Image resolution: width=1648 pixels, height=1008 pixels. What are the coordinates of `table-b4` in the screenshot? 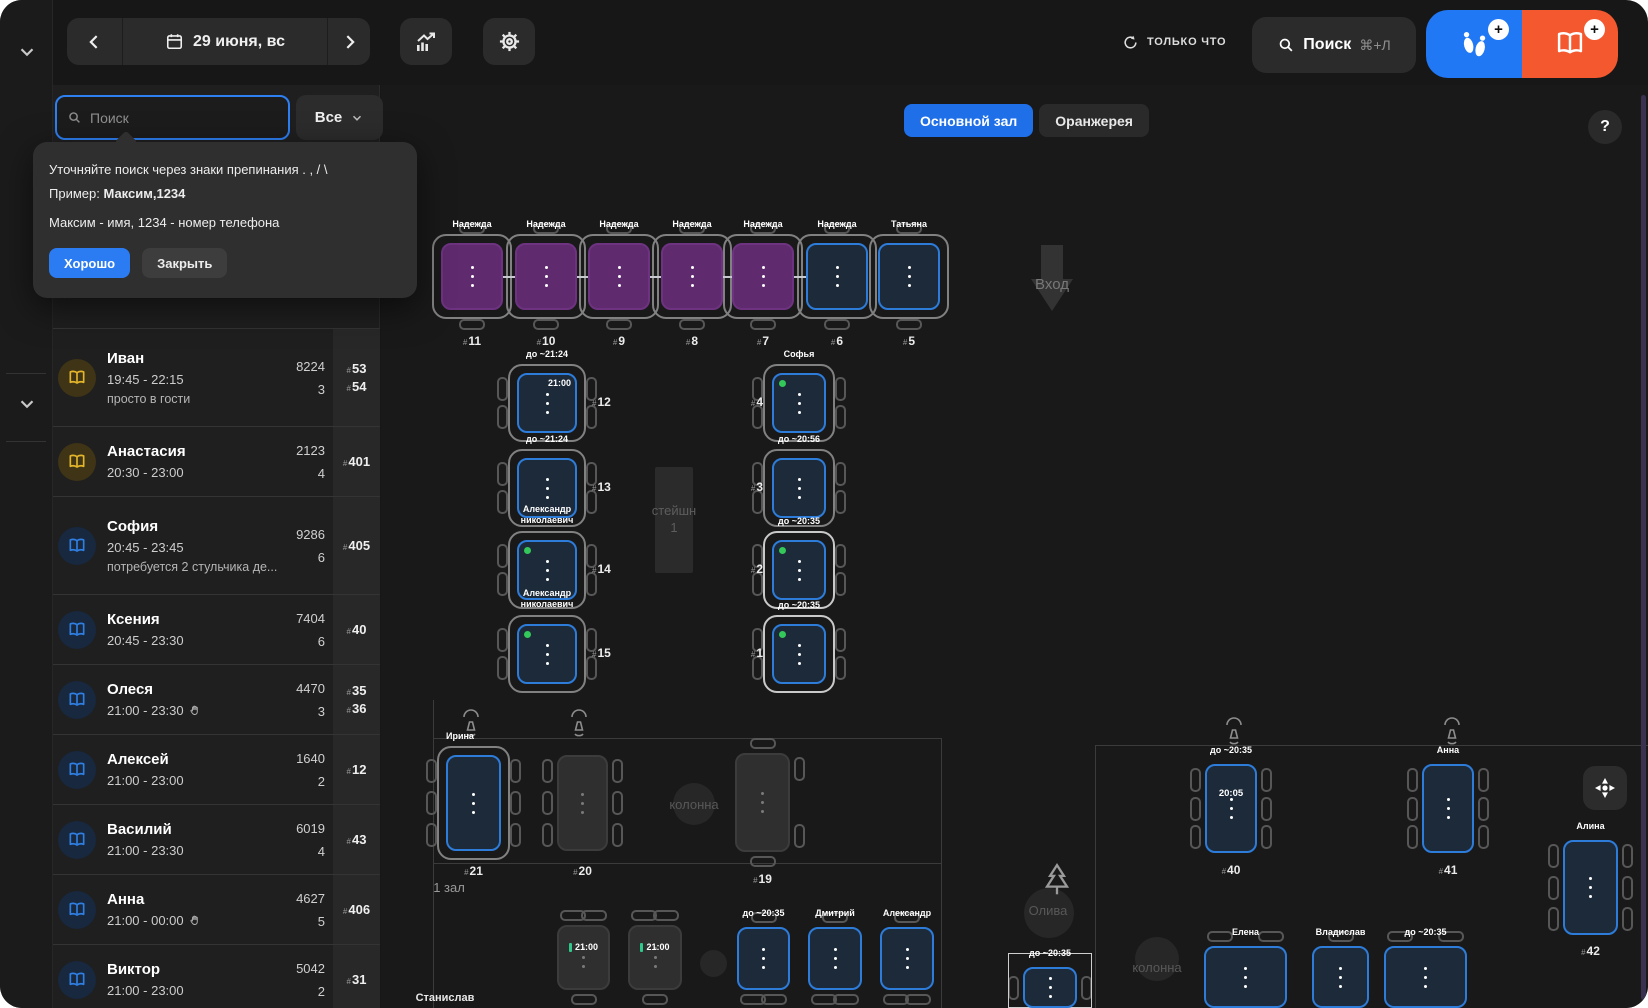 It's located at (835, 958).